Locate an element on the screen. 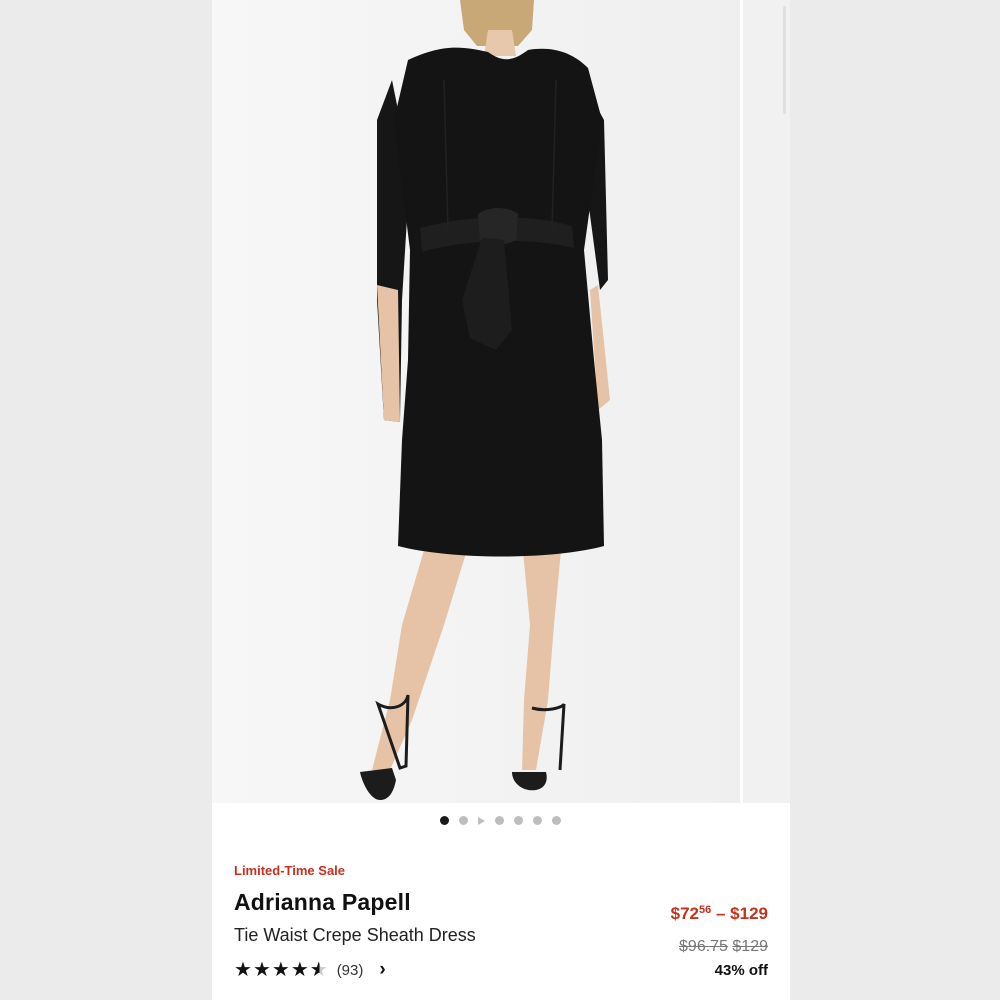  product-title: Tie Waist Crepe Sheath Dress is located at coordinates (355, 935).